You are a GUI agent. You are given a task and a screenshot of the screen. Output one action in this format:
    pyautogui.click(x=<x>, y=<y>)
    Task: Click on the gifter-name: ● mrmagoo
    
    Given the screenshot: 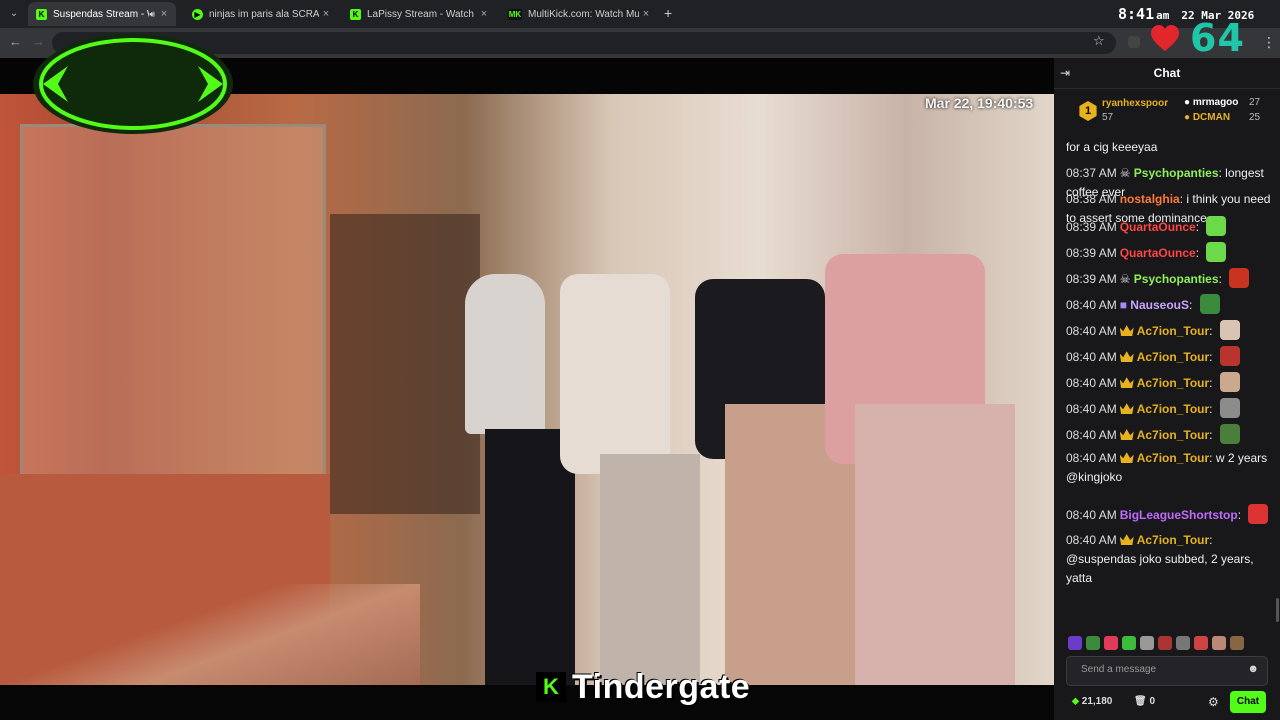 What is the action you would take?
    pyautogui.click(x=1211, y=102)
    